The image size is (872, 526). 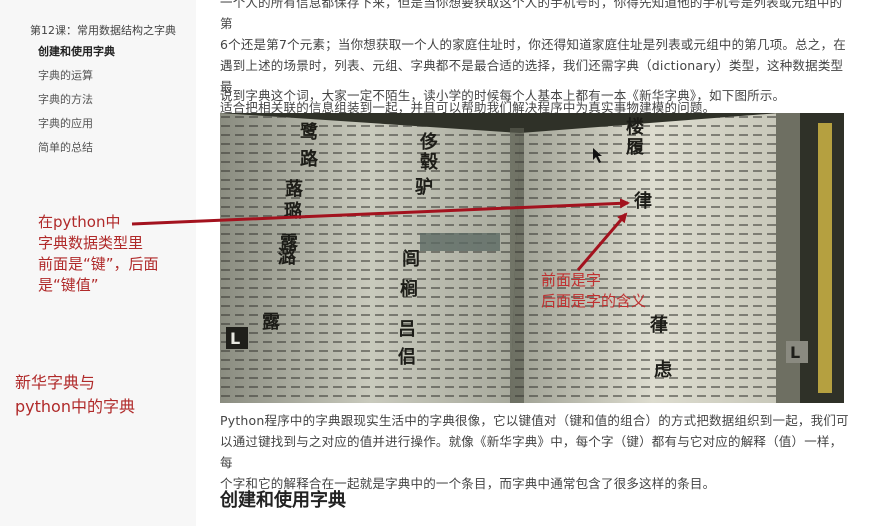 I want to click on headword: 榈, so click(x=409, y=289).